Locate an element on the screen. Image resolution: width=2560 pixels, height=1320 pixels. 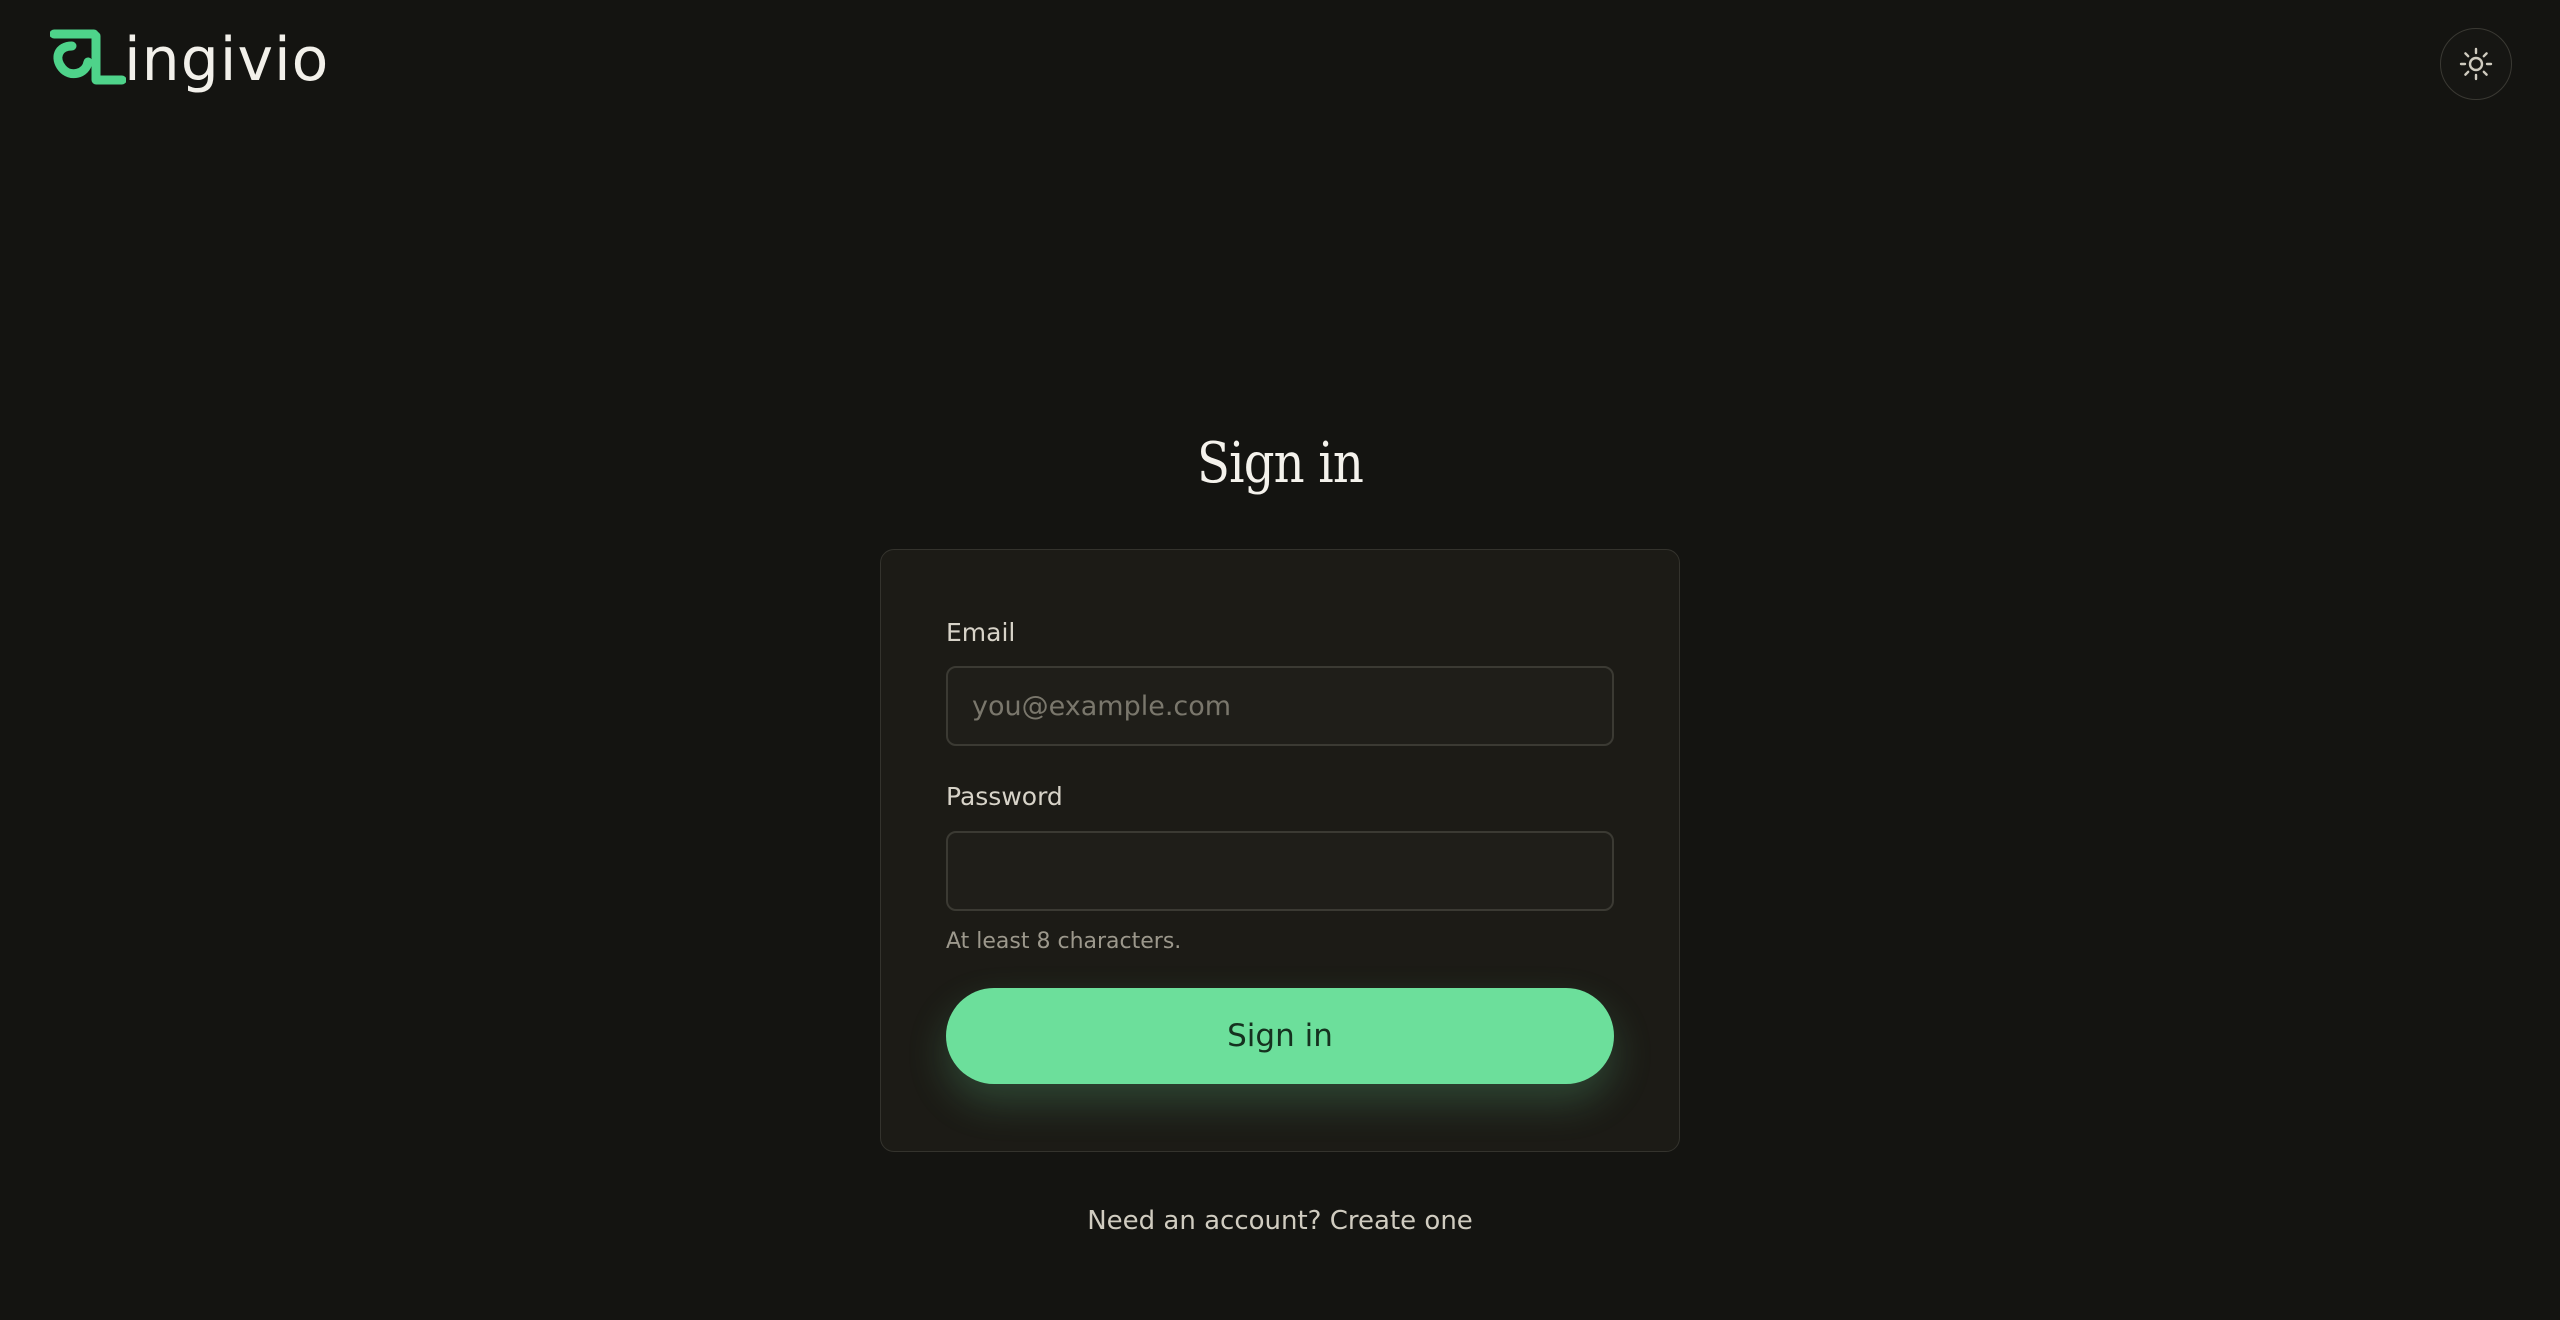
brand-logo: ingivio is located at coordinates (189, 59).